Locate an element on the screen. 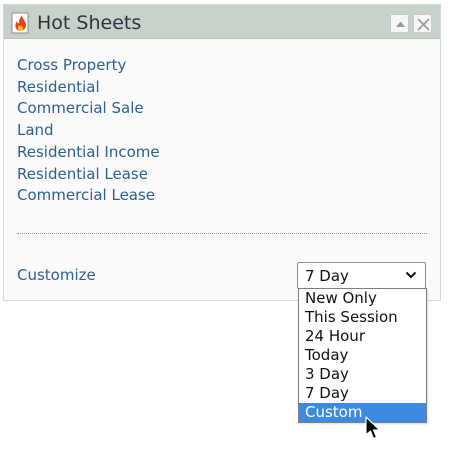  link-residential: Residential is located at coordinates (88, 88).